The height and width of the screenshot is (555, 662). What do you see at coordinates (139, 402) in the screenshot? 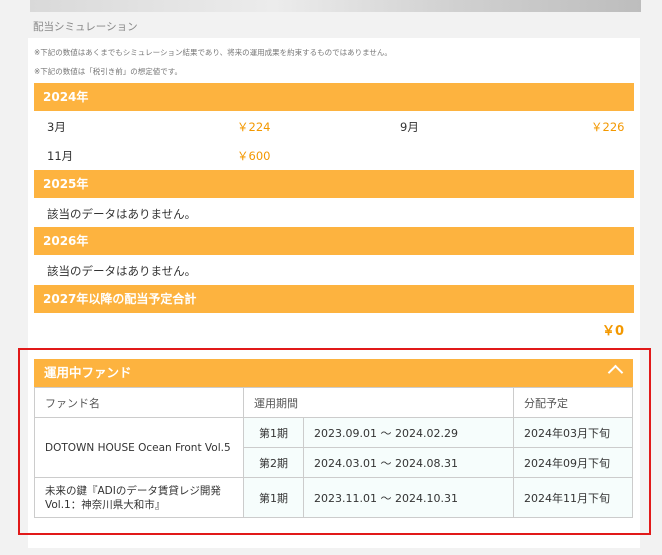
I see `column-header: ファンド名` at bounding box center [139, 402].